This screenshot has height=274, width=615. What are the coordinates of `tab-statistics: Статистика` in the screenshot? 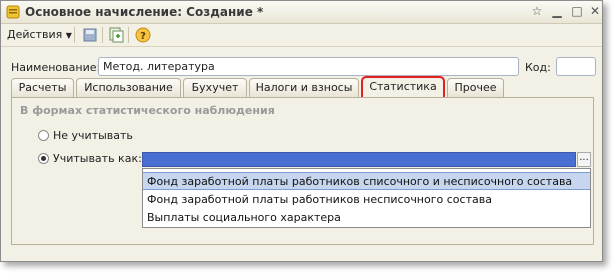 It's located at (403, 87).